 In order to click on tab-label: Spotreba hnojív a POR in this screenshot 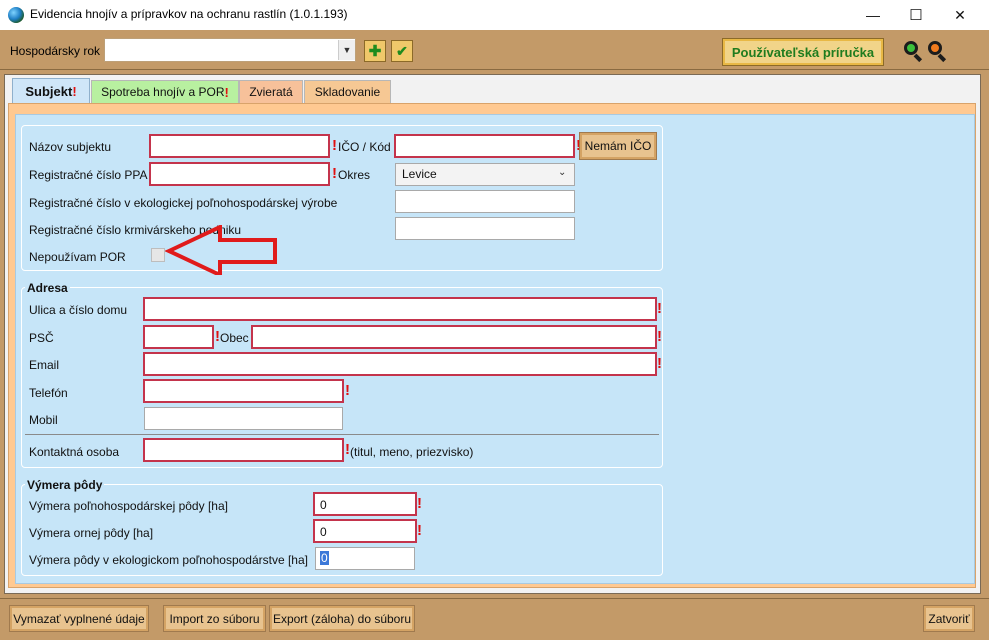, I will do `click(163, 92)`.